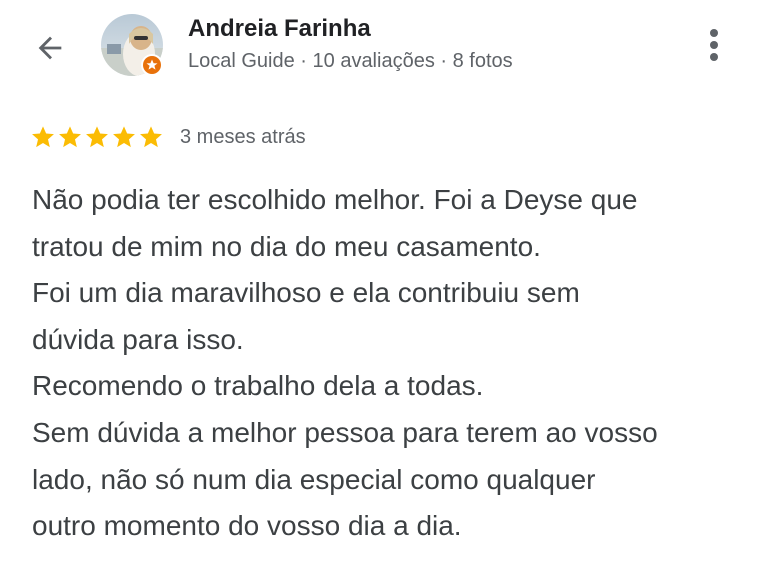 The image size is (768, 575). What do you see at coordinates (168, 137) in the screenshot?
I see `rating-row: 3 meses atrás` at bounding box center [168, 137].